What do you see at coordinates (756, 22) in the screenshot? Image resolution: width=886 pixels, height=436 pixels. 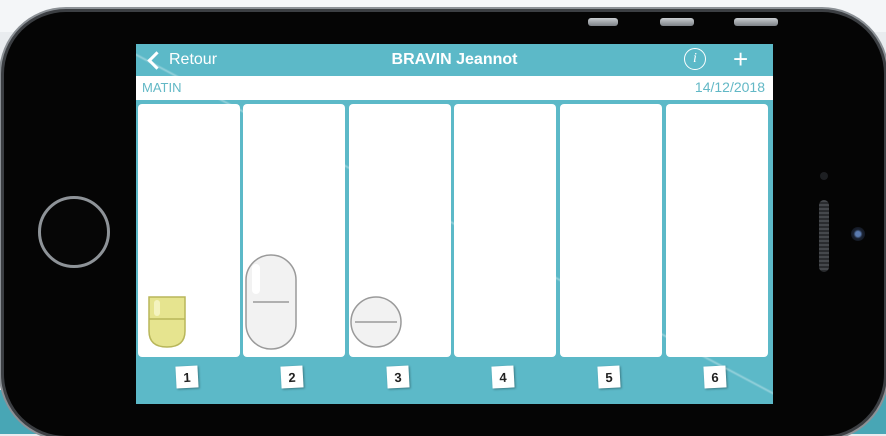 I see `power-button` at bounding box center [756, 22].